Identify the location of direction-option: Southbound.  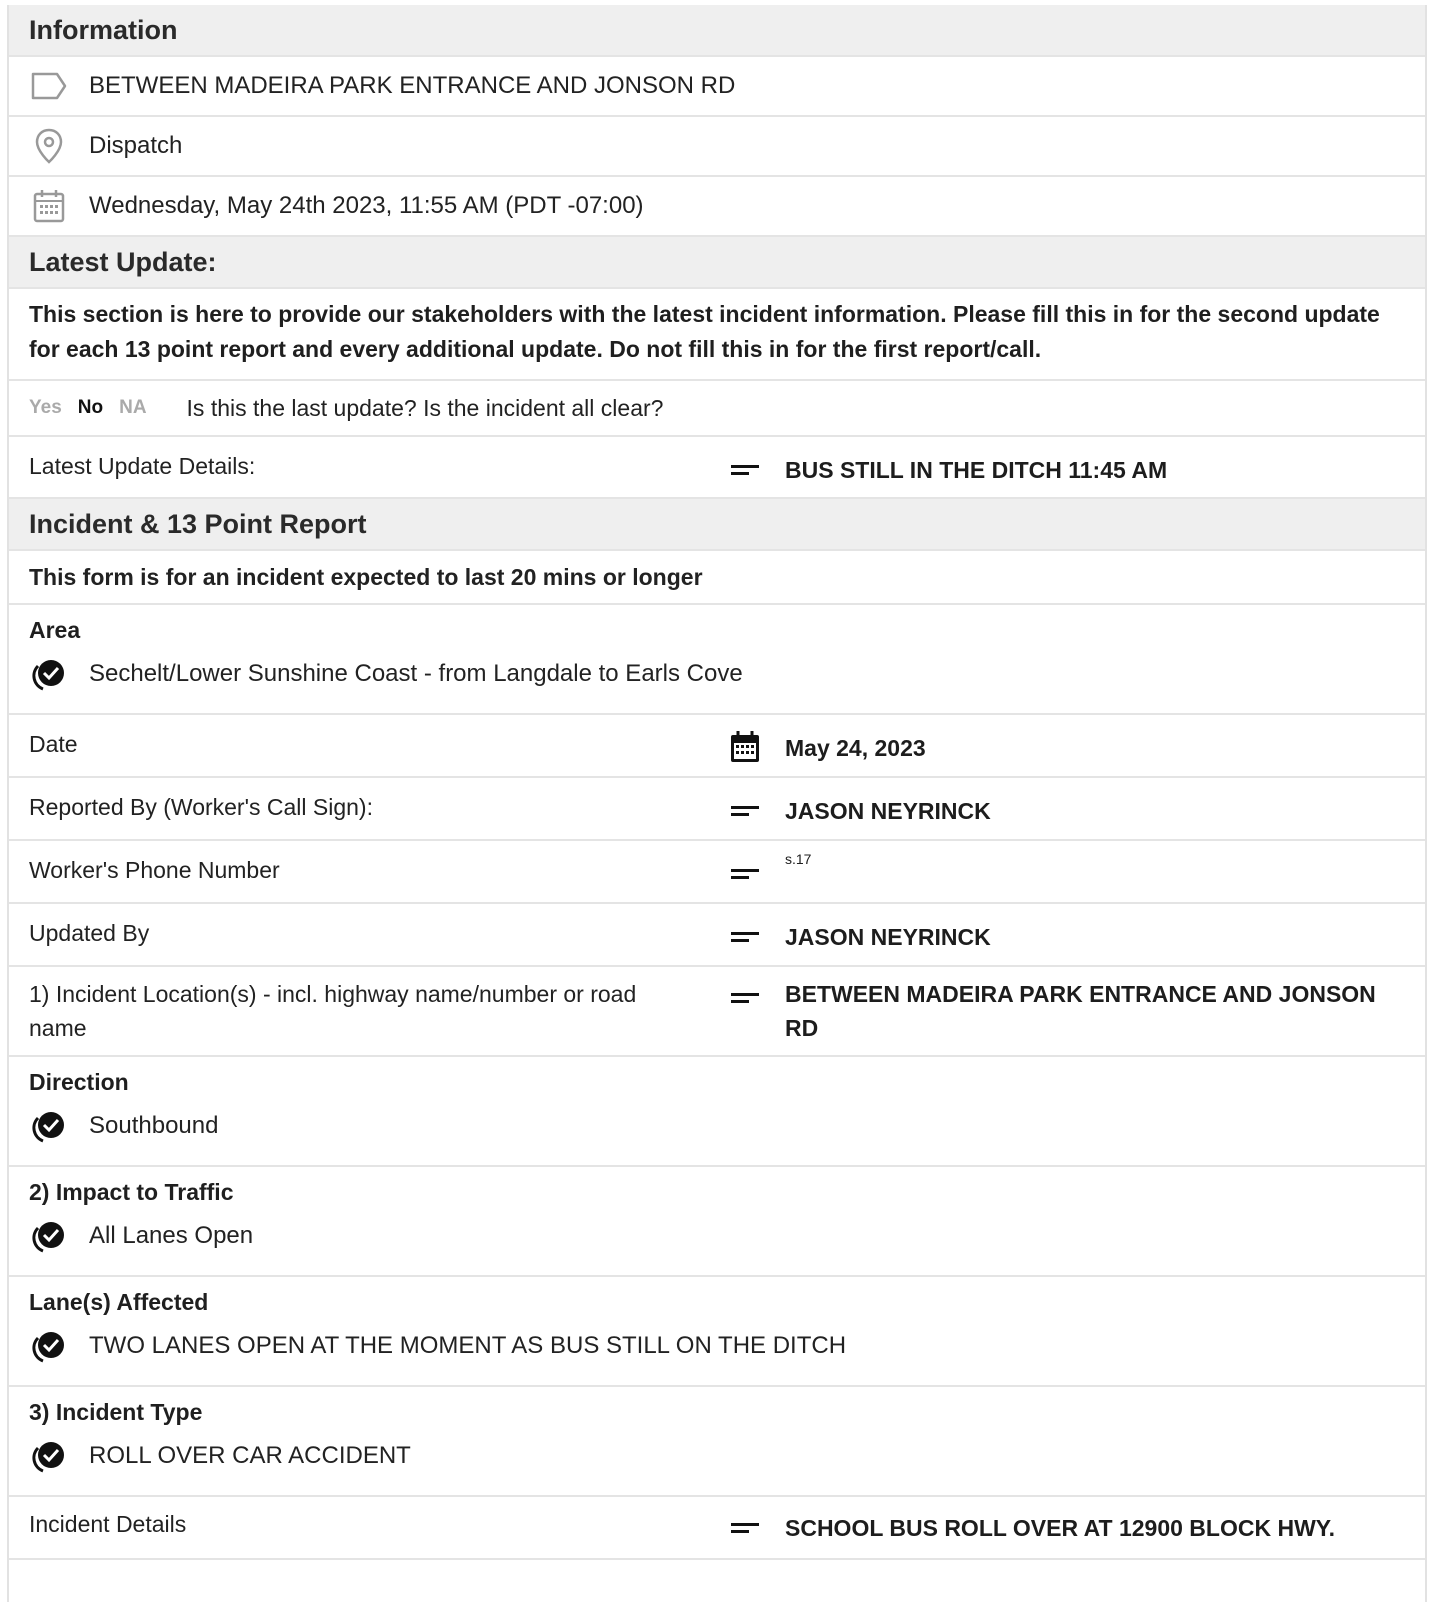
(717, 1126).